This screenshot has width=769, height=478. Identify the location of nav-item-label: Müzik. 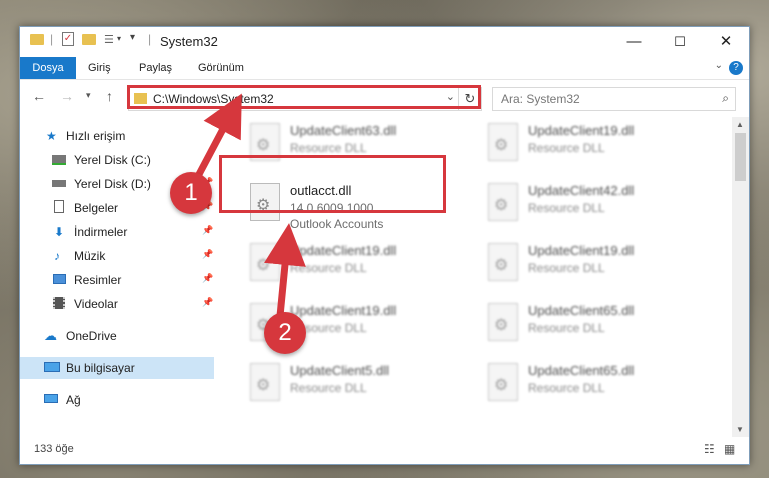
(90, 256).